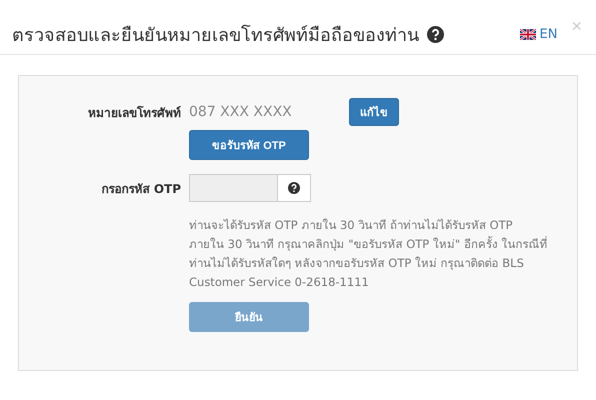 The width and height of the screenshot is (596, 400). Describe the element at coordinates (549, 34) in the screenshot. I see `language-link: EN` at that location.